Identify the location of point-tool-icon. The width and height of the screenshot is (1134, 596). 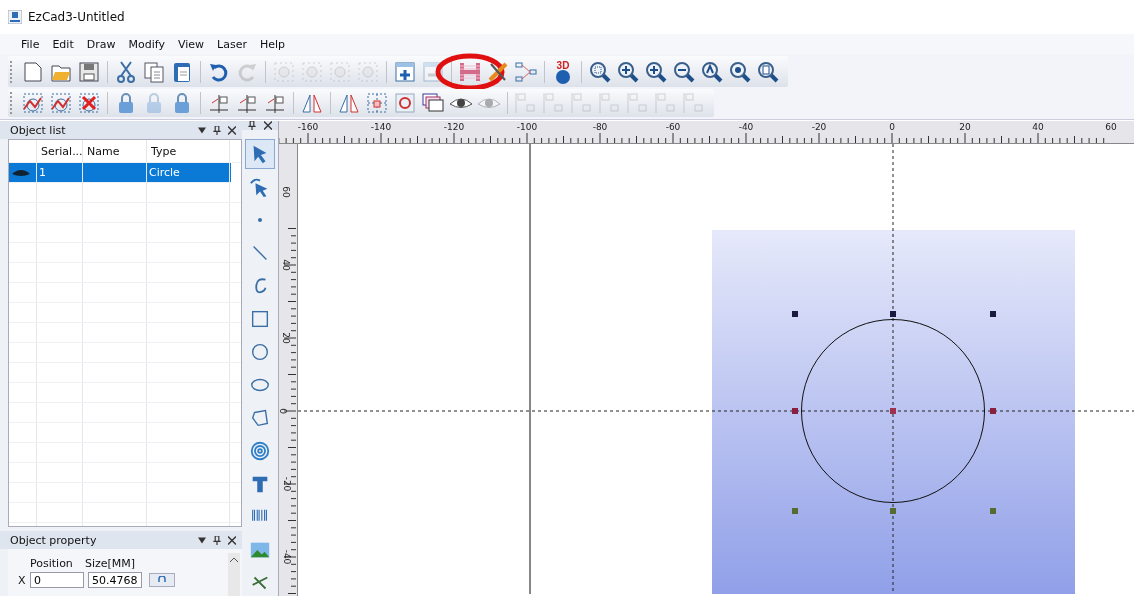
(260, 220).